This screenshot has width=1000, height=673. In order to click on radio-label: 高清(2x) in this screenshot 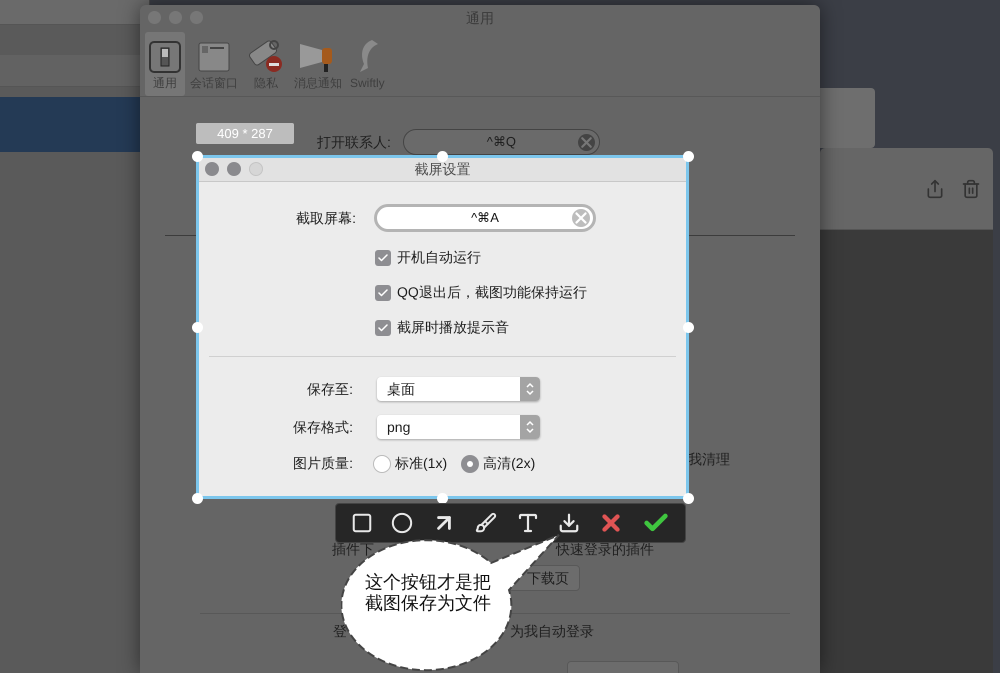, I will do `click(509, 463)`.